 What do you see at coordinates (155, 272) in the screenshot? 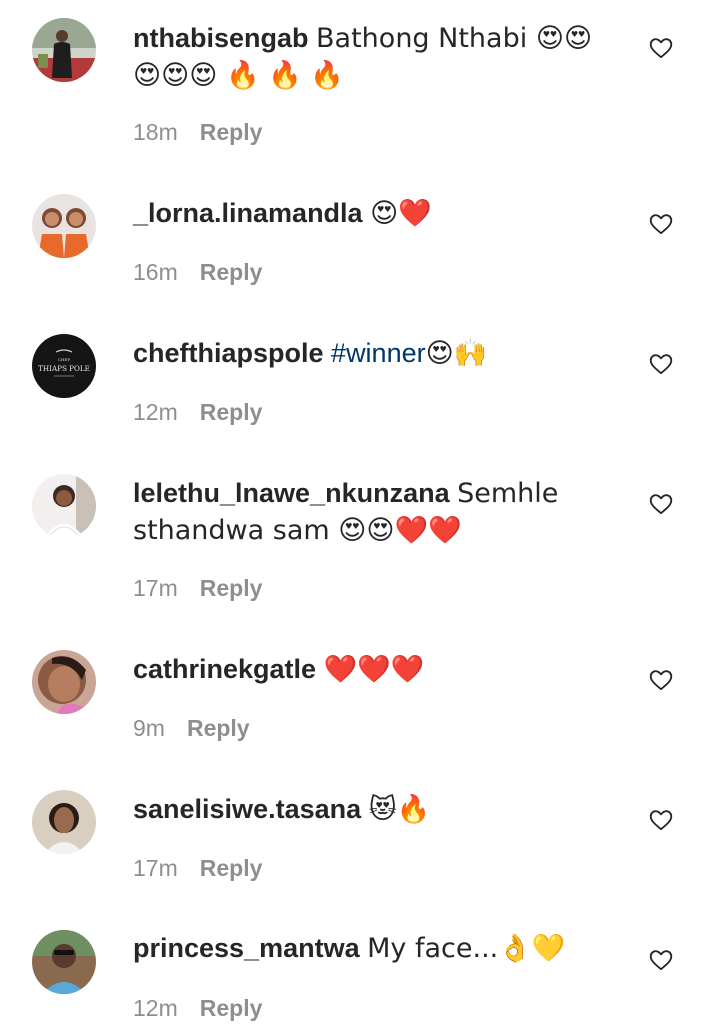
I see `comment-time: 16m` at bounding box center [155, 272].